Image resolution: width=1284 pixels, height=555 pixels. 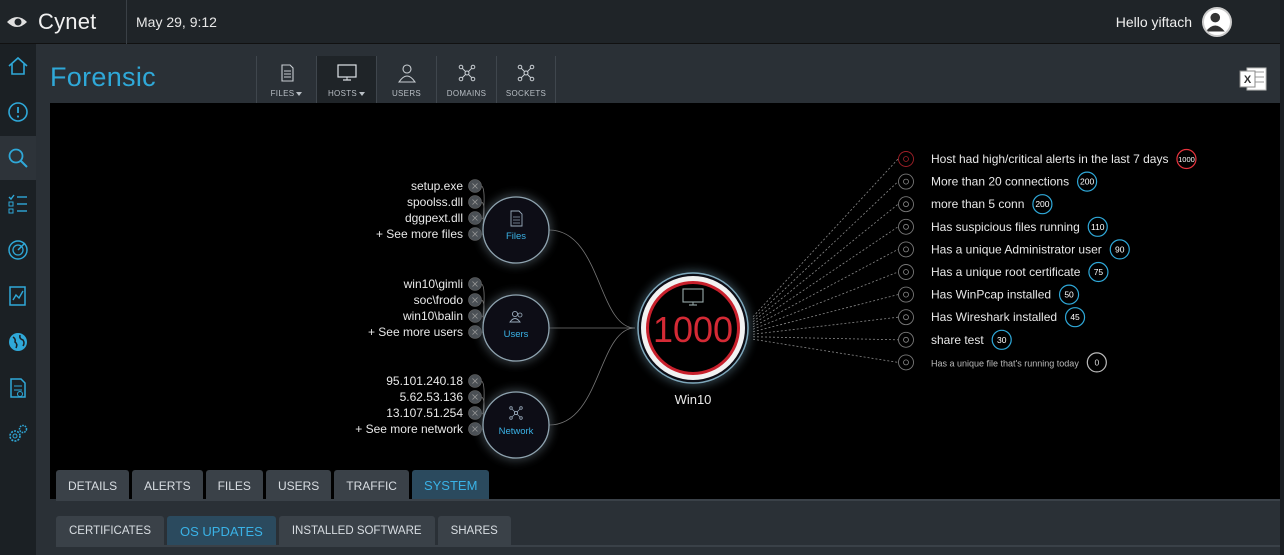 What do you see at coordinates (906, 204) in the screenshot?
I see `biohazard-icon` at bounding box center [906, 204].